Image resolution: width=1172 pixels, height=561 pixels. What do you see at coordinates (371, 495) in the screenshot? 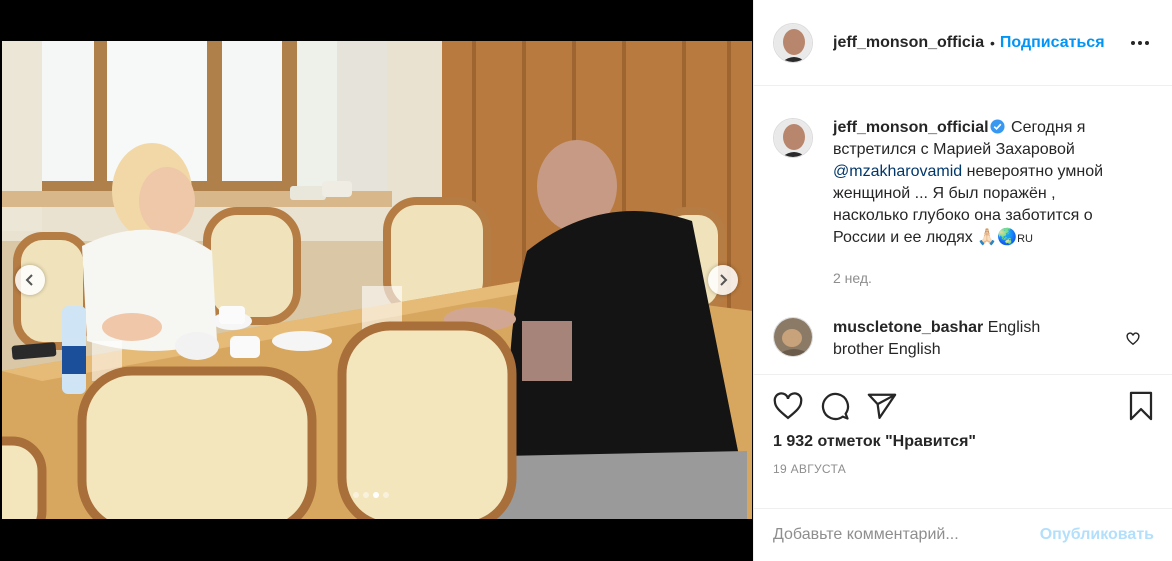
I see `slide-indicator` at bounding box center [371, 495].